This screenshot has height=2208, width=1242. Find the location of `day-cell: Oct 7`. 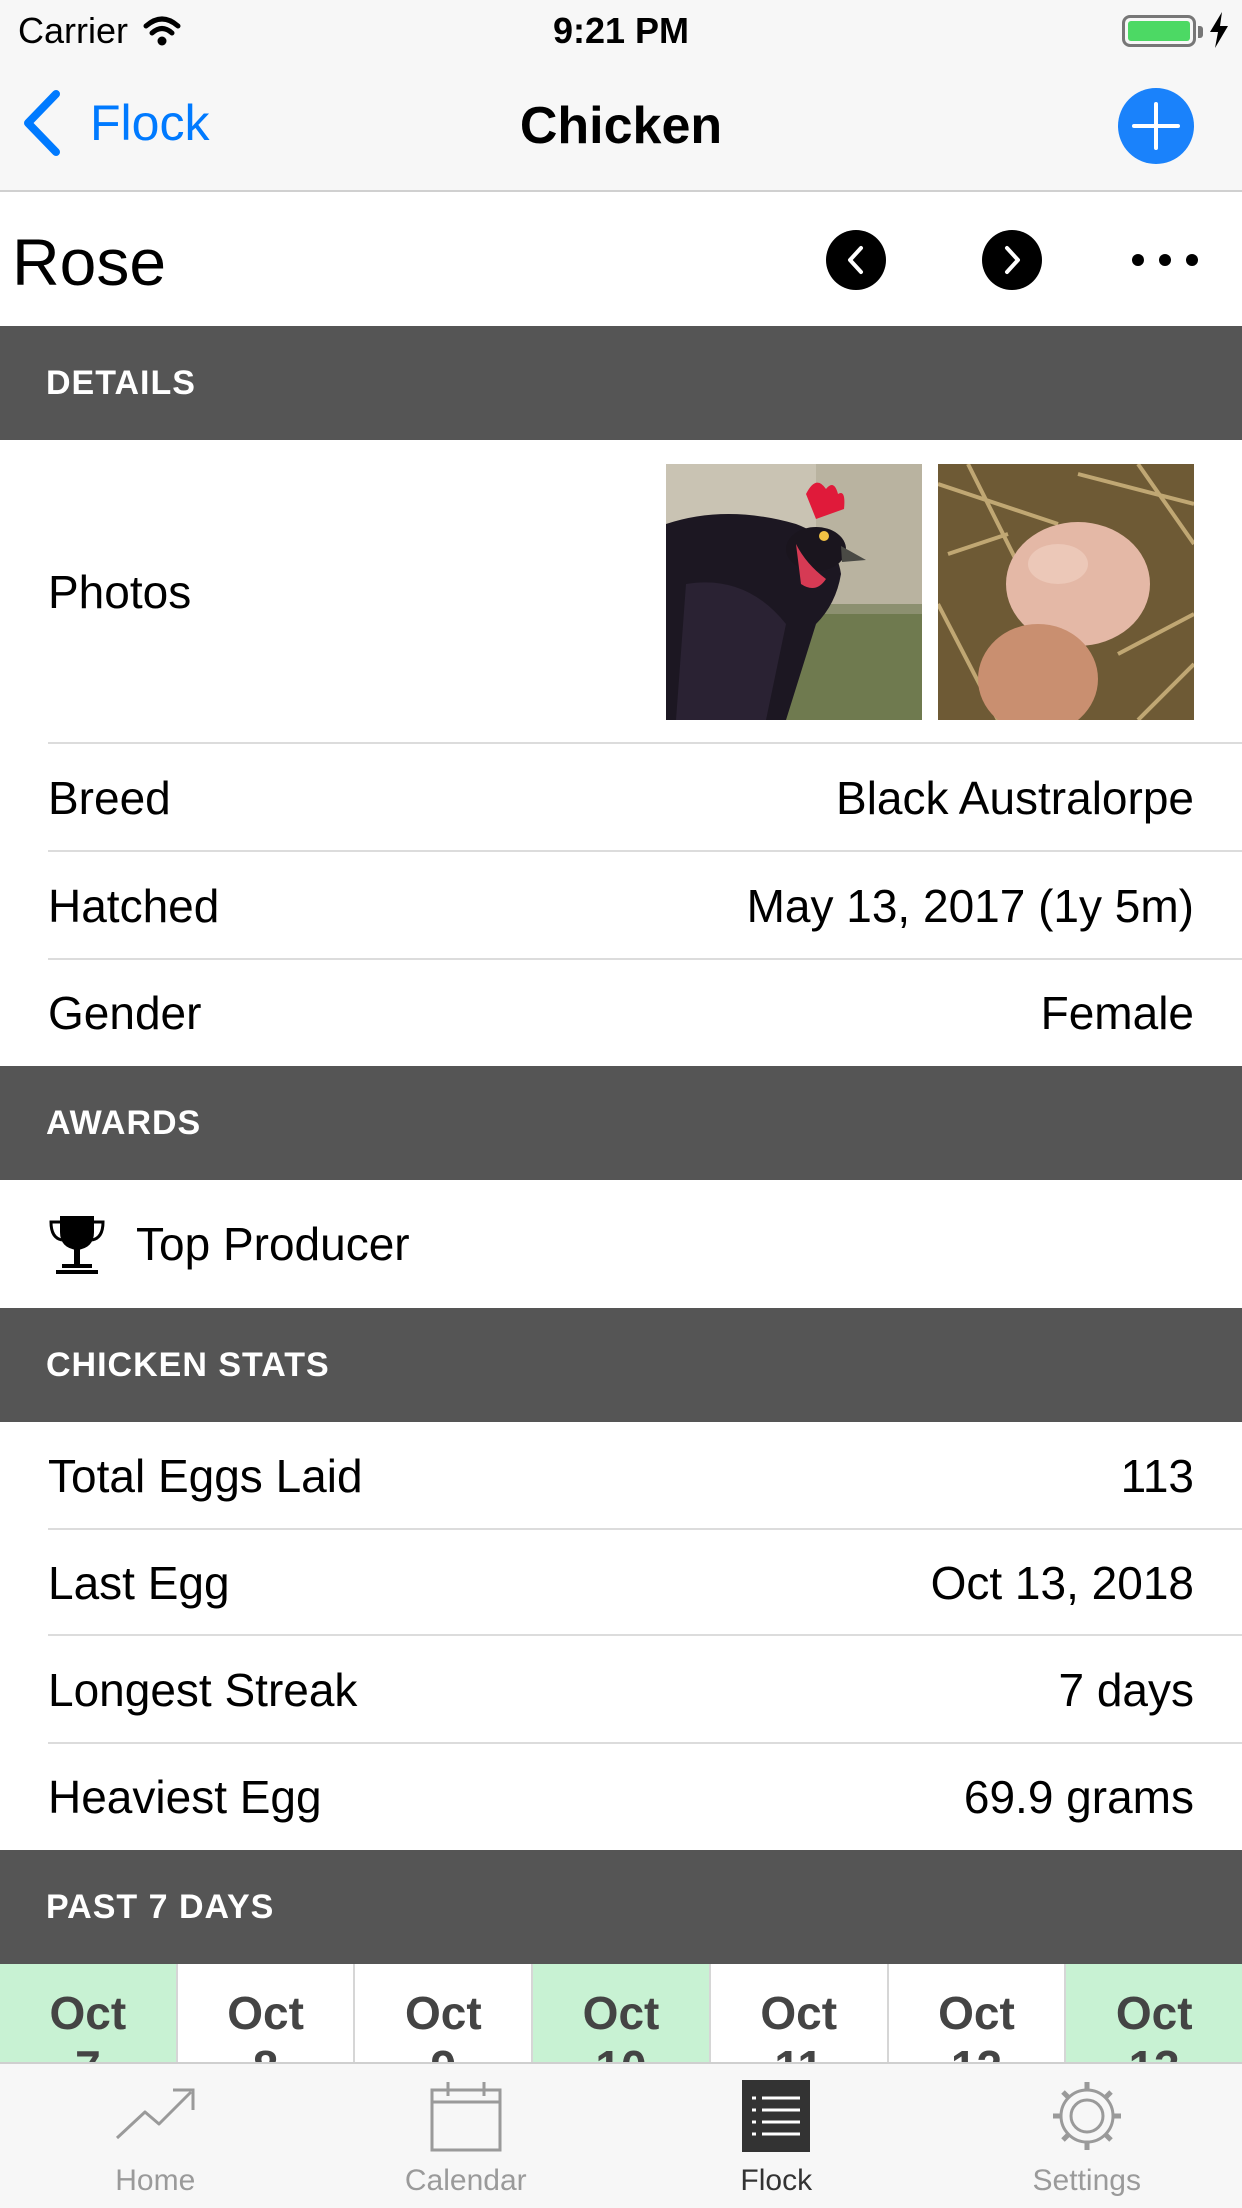

day-cell: Oct 7 is located at coordinates (89, 2014).